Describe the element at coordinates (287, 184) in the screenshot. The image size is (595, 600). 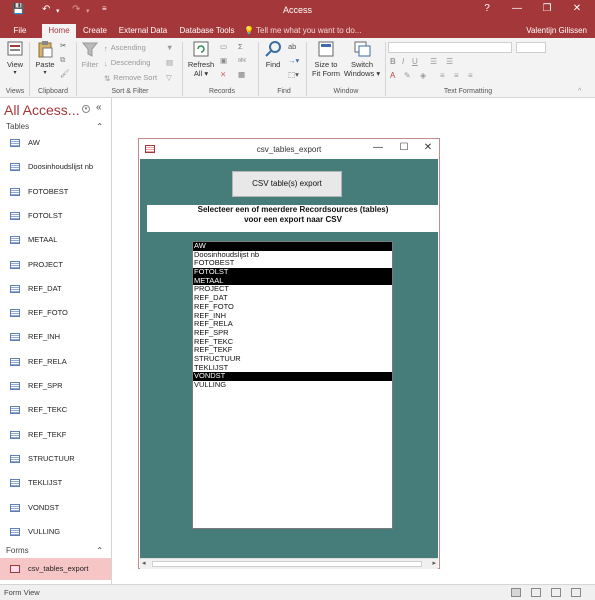
I see `csv-export-button: CSV table(s) export` at that location.